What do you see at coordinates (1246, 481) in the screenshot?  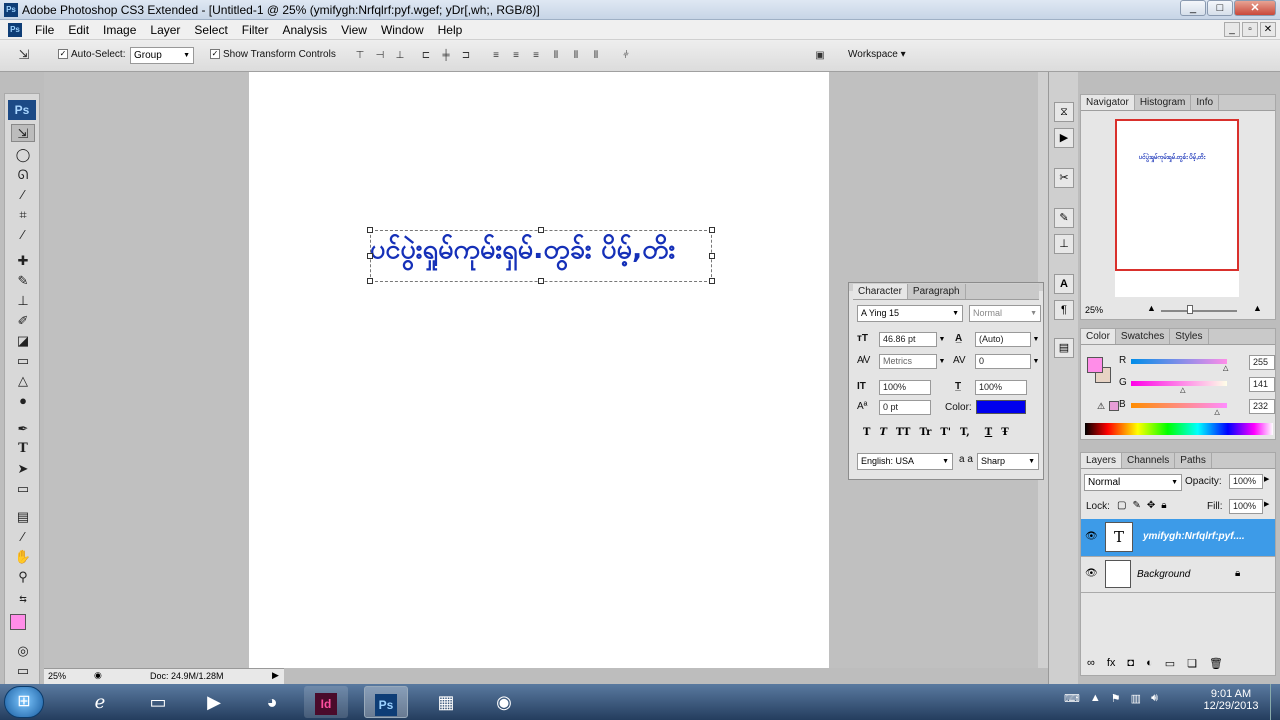 I see `opacity-field: 100%` at bounding box center [1246, 481].